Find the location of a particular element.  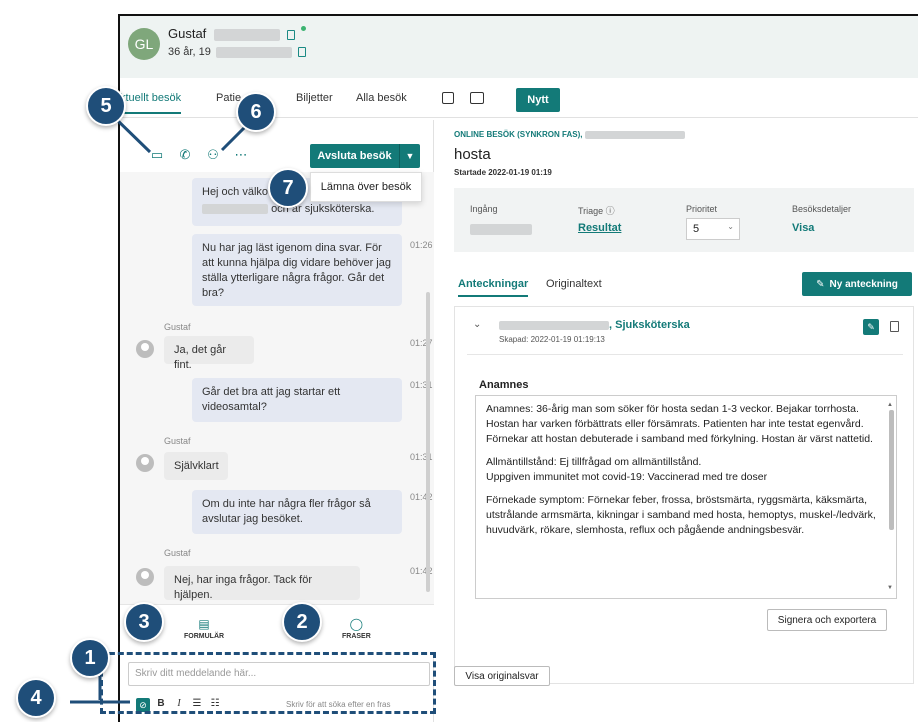

tab-current-visit: ktuellt besök is located at coordinates (151, 103).